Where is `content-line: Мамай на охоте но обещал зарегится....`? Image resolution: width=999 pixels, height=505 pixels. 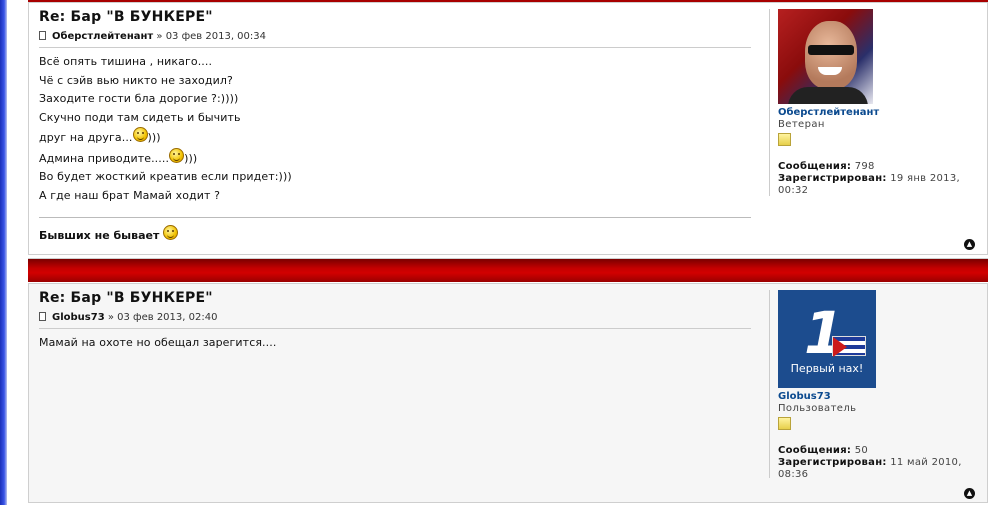 content-line: Мамай на охоте но обещал зарегится.... is located at coordinates (158, 342).